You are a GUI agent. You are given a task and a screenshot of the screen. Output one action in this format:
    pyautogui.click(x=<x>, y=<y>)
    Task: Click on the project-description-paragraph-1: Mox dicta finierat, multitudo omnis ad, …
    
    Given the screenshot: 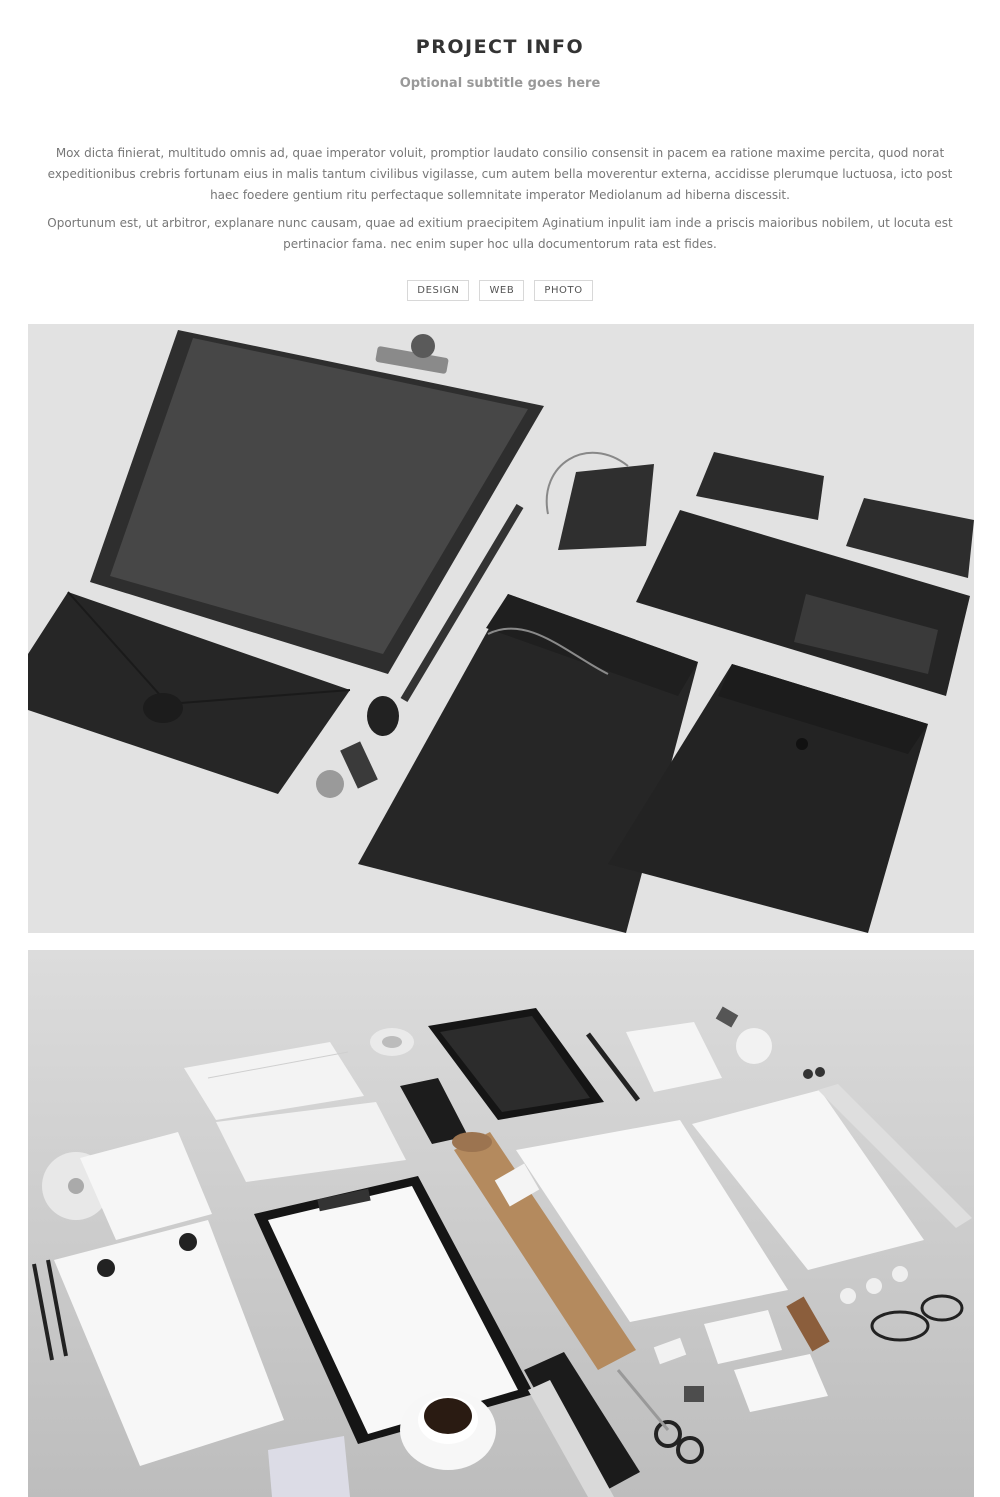 What is the action you would take?
    pyautogui.click(x=500, y=174)
    